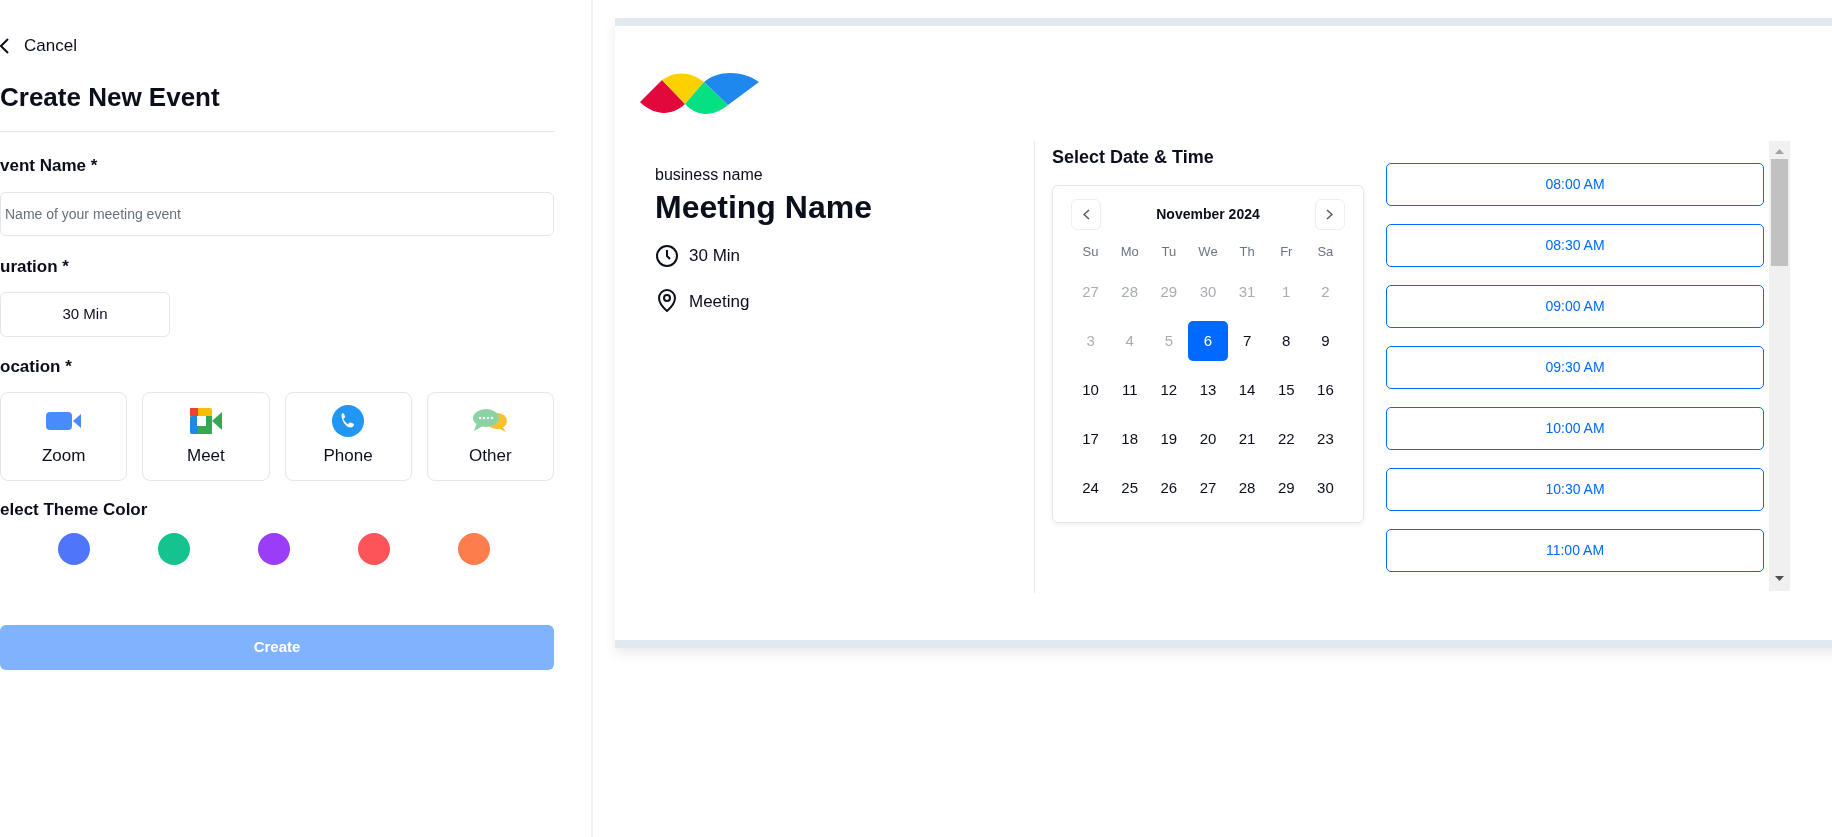 This screenshot has height=837, width=1832. What do you see at coordinates (1247, 439) in the screenshot?
I see `calendar-day: 21` at bounding box center [1247, 439].